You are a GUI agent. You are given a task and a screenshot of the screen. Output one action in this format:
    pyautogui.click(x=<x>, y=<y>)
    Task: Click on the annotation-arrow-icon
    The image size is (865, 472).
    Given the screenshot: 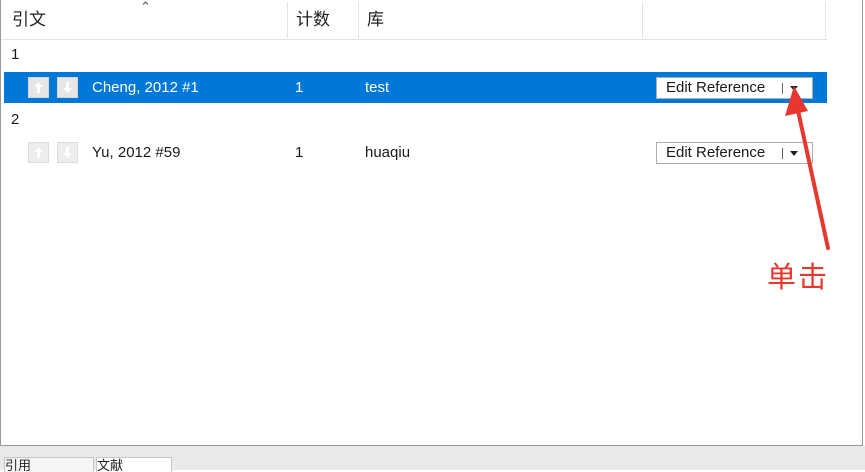 What is the action you would take?
    pyautogui.click(x=807, y=168)
    